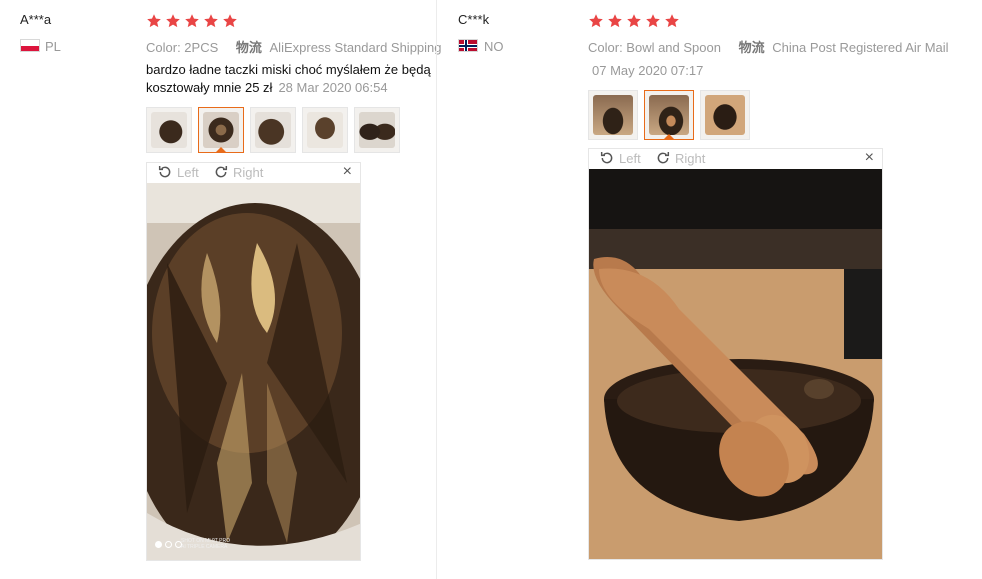 Image resolution: width=982 pixels, height=579 pixels. What do you see at coordinates (205, 544) in the screenshot?
I see `photo-watermark: SHOT ON MI 9T PRO AI TRIPLE CAMERA` at bounding box center [205, 544].